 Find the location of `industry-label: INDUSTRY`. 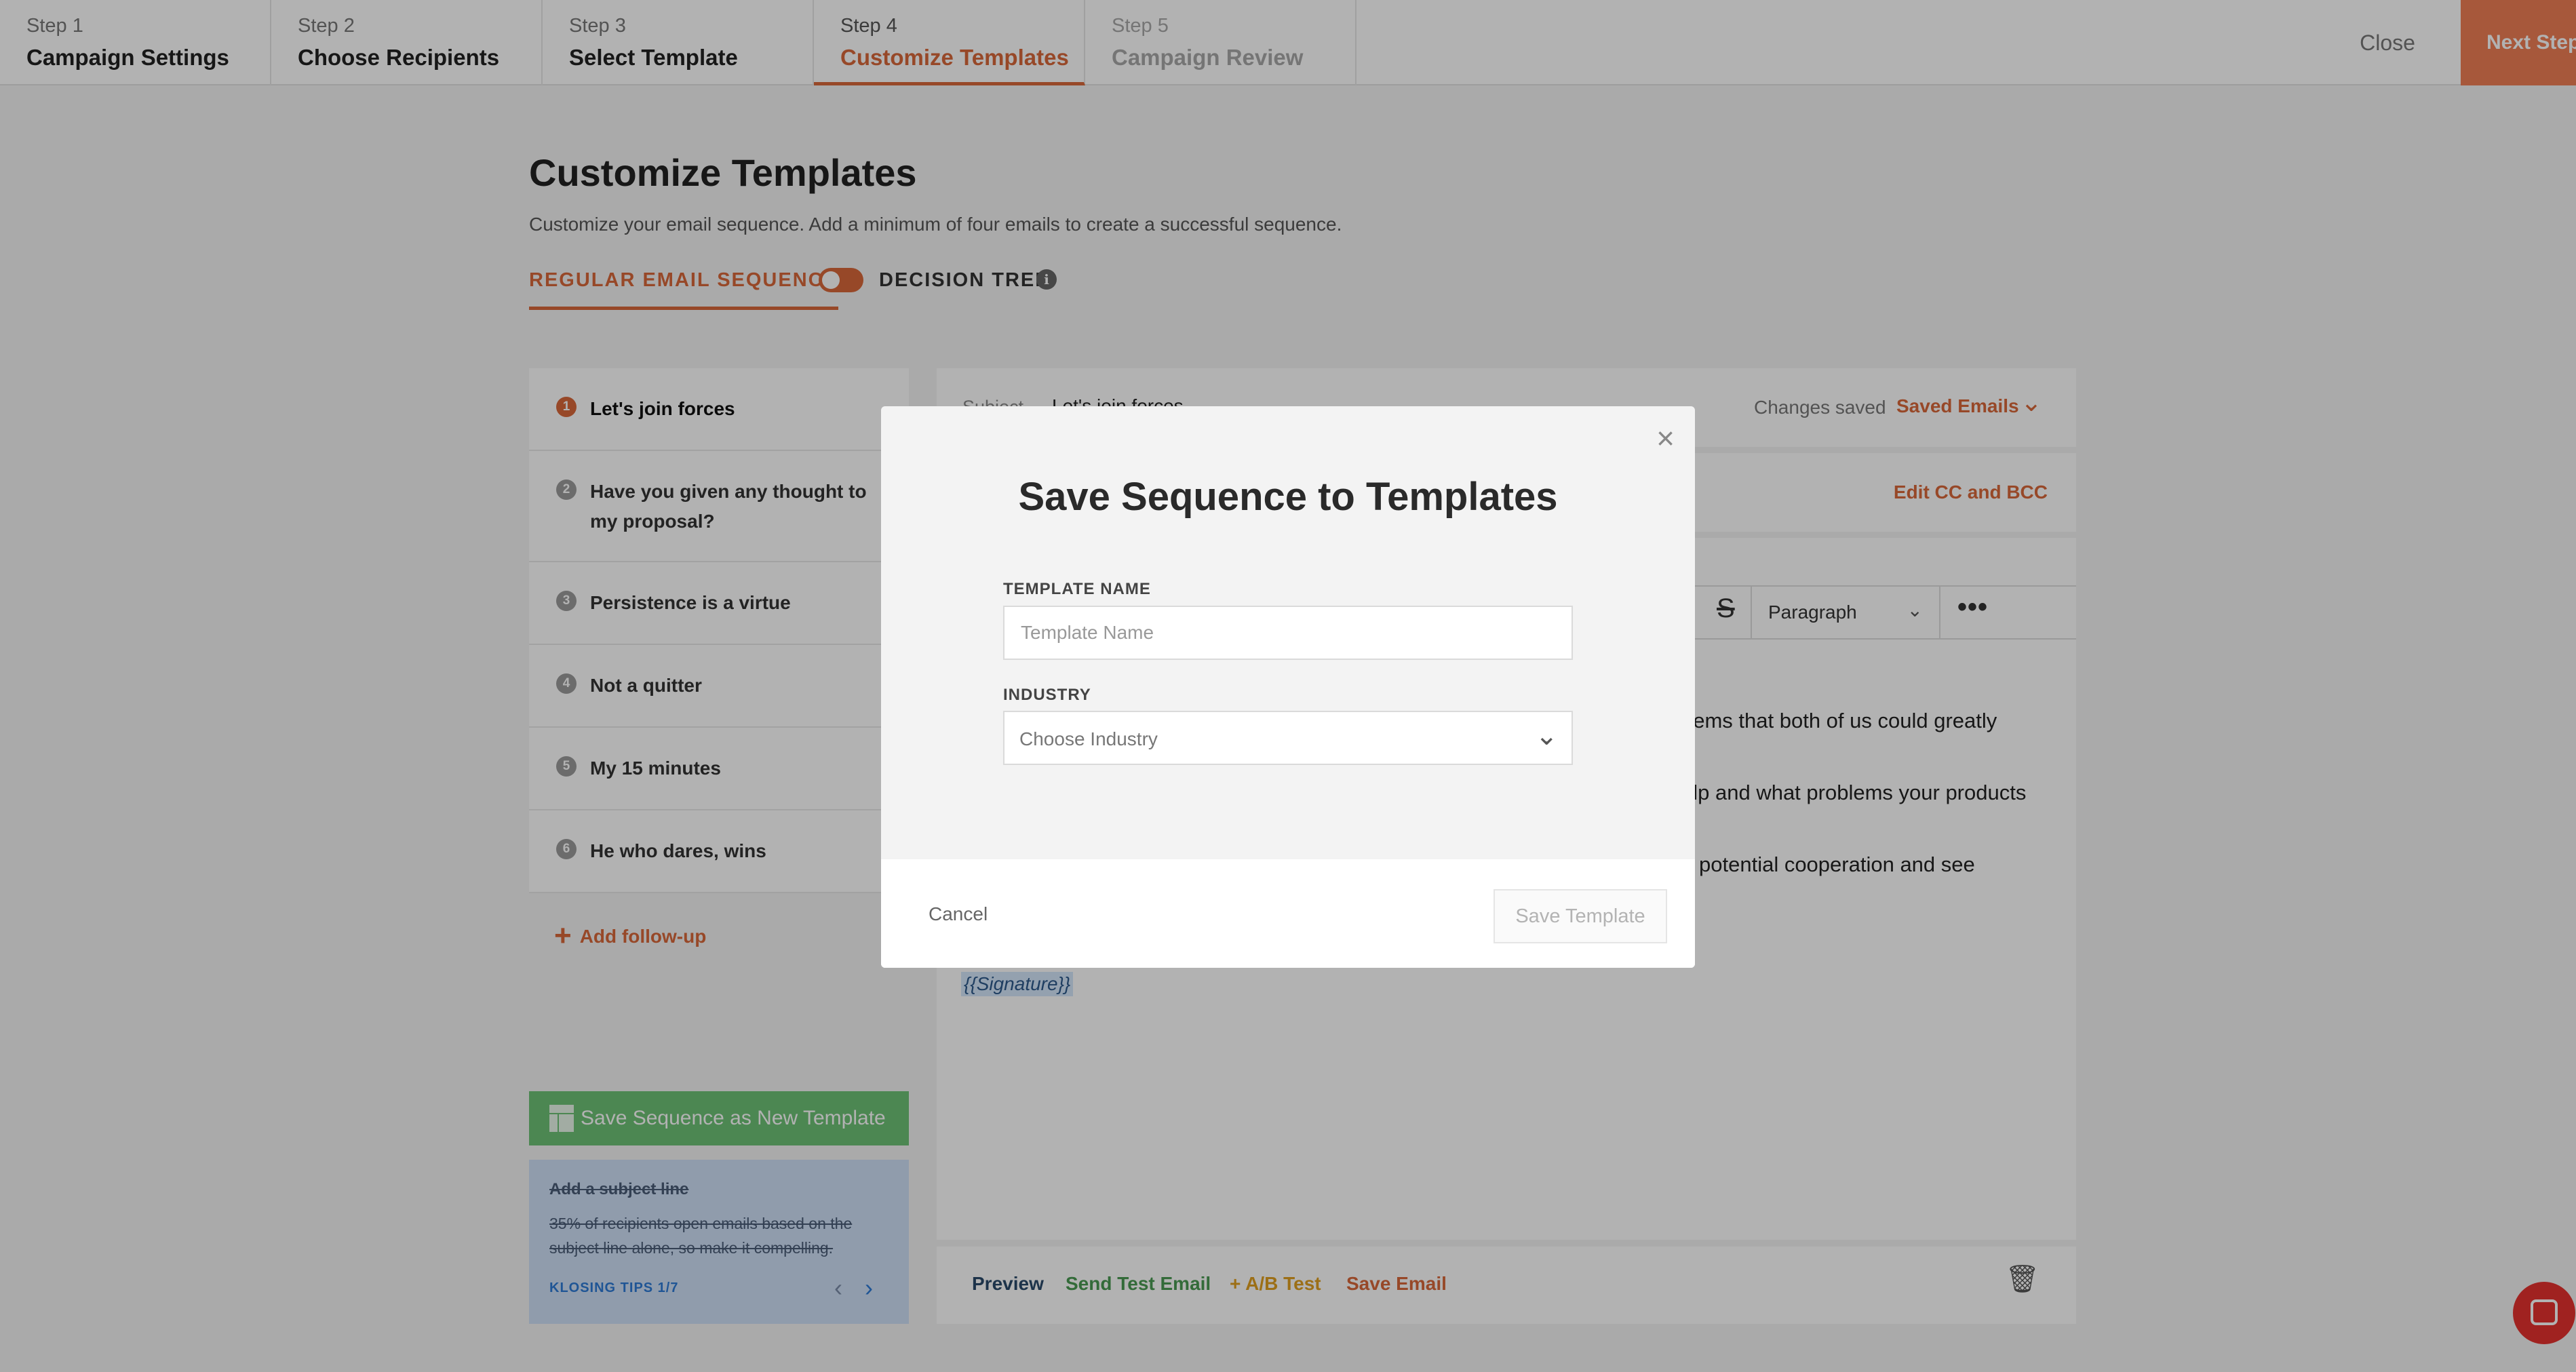

industry-label: INDUSTRY is located at coordinates (1047, 695).